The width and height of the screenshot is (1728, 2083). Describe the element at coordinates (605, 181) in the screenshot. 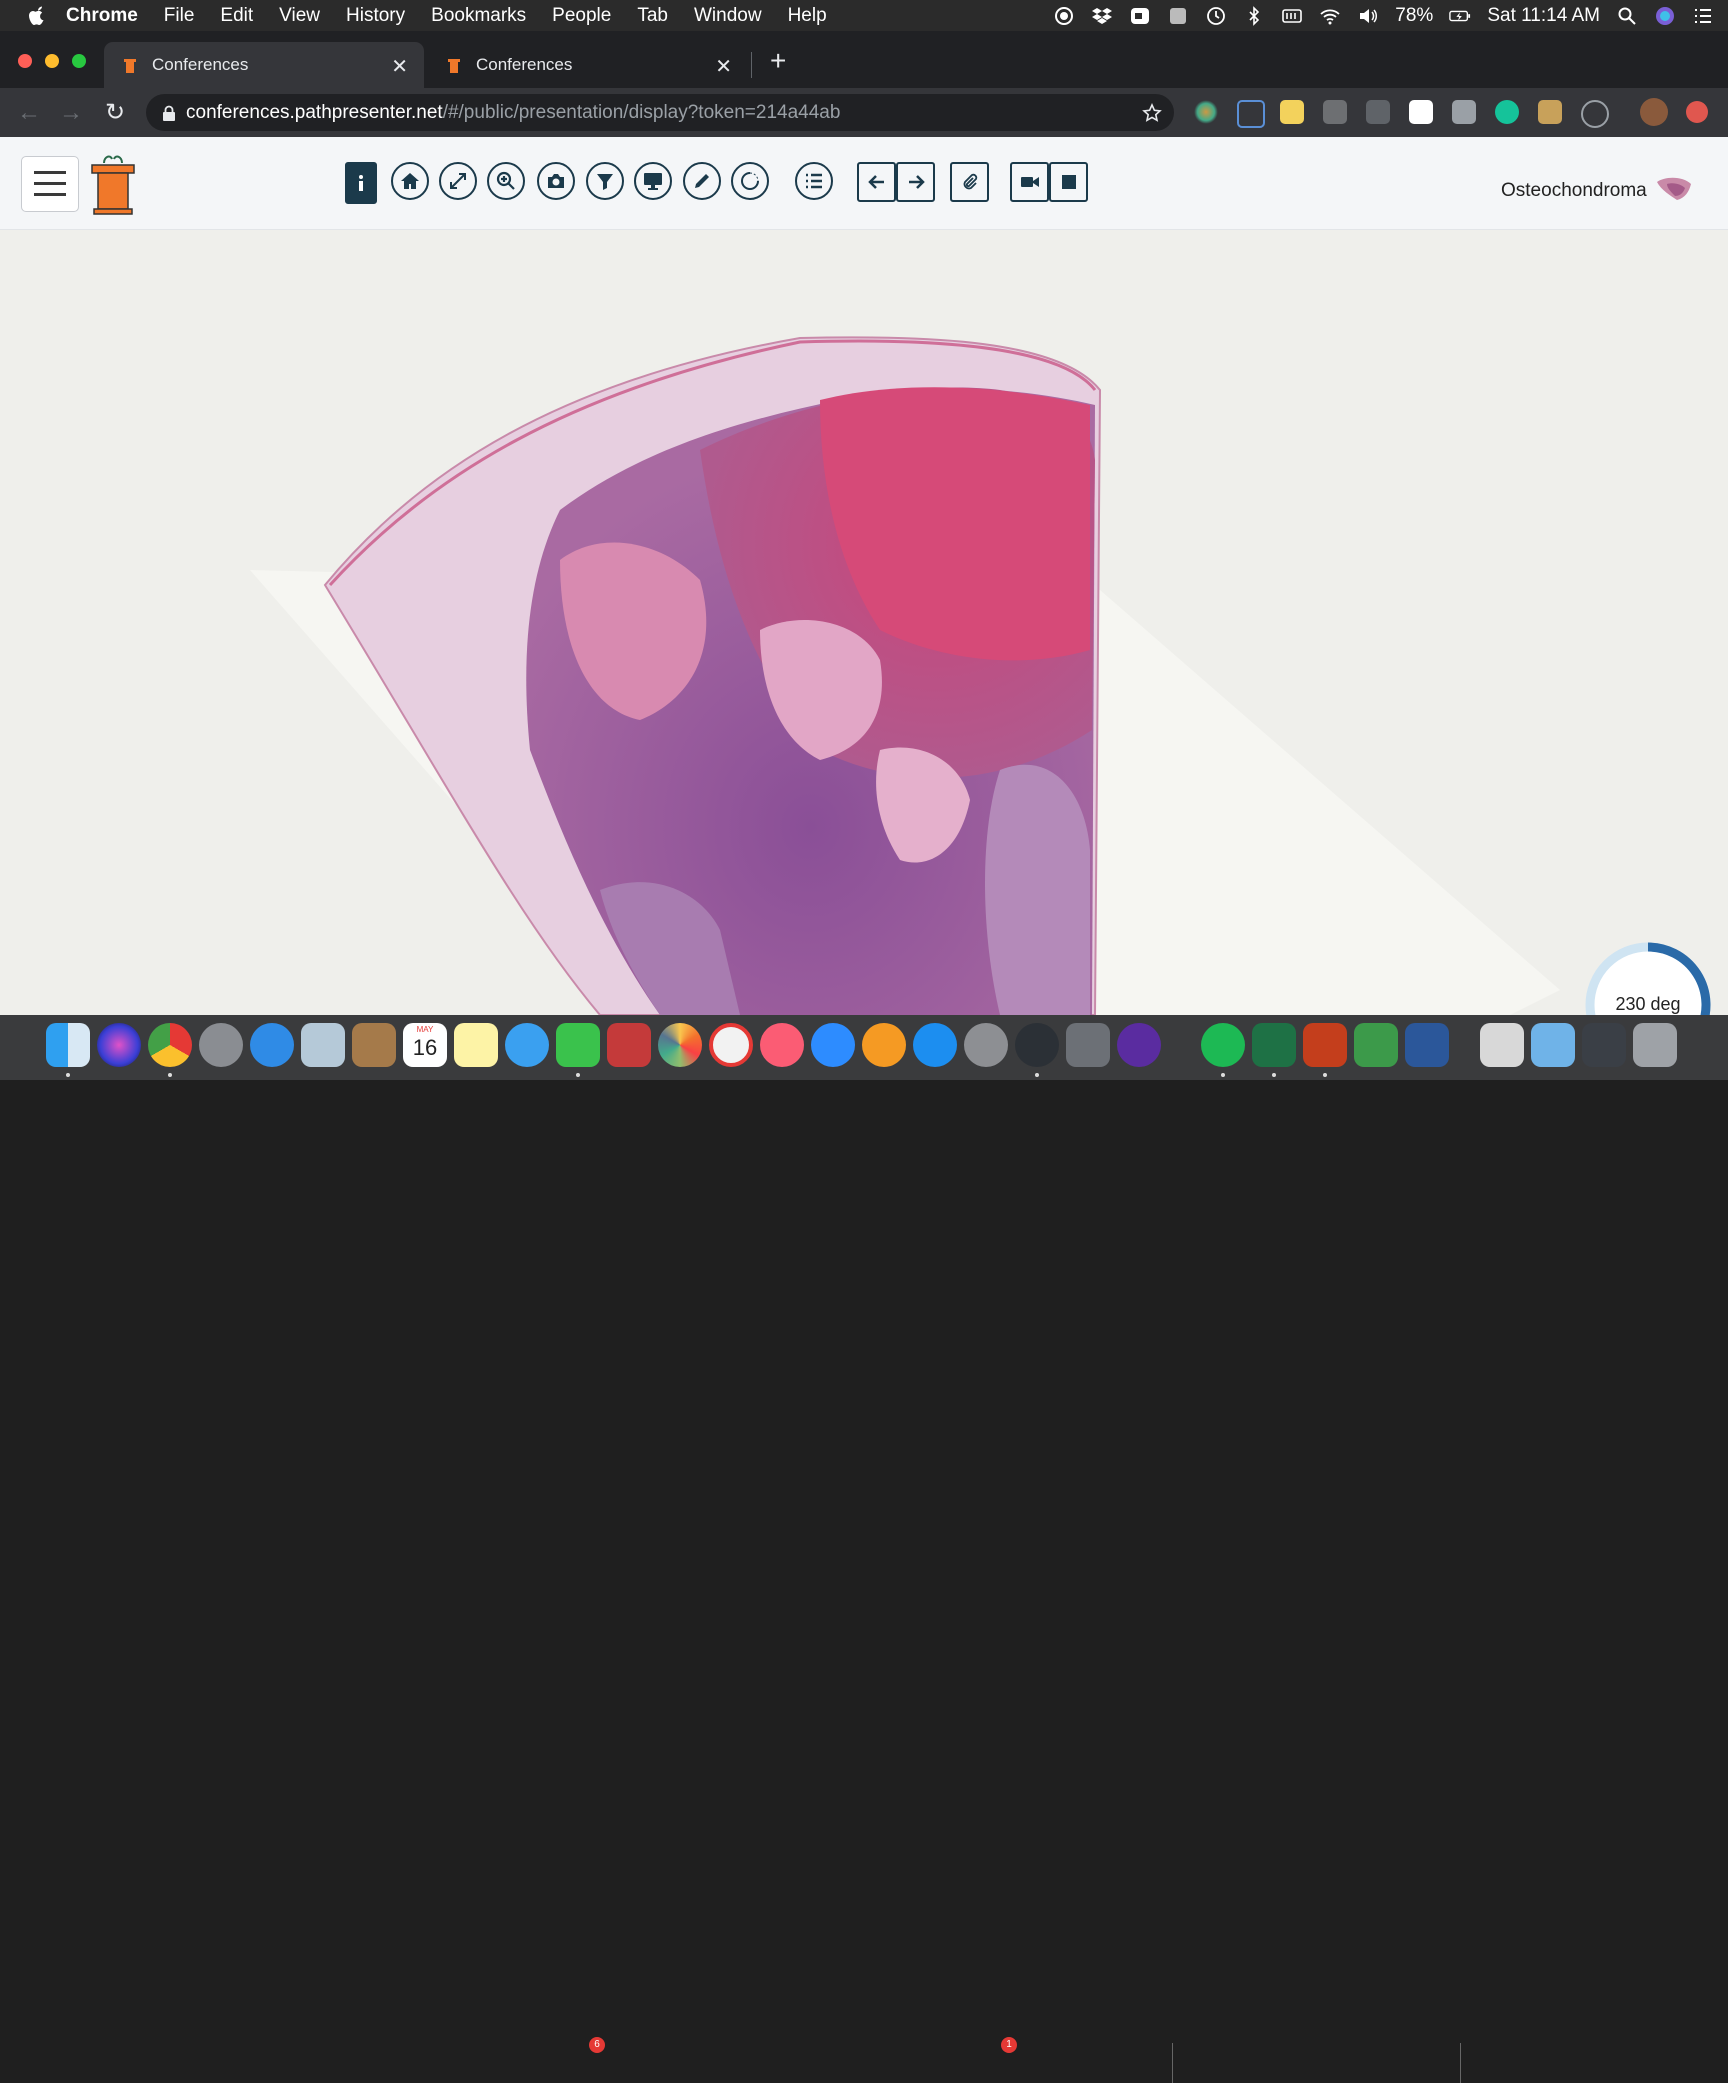

I see `filter-button` at that location.